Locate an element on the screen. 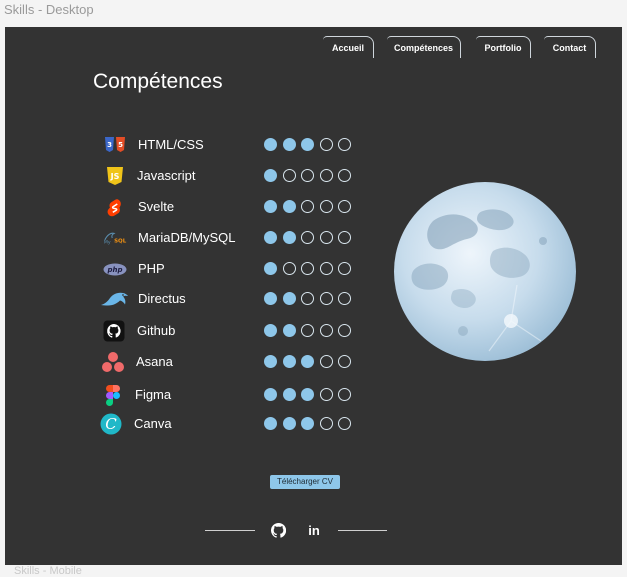  svg-text: My is located at coordinates (107, 243).